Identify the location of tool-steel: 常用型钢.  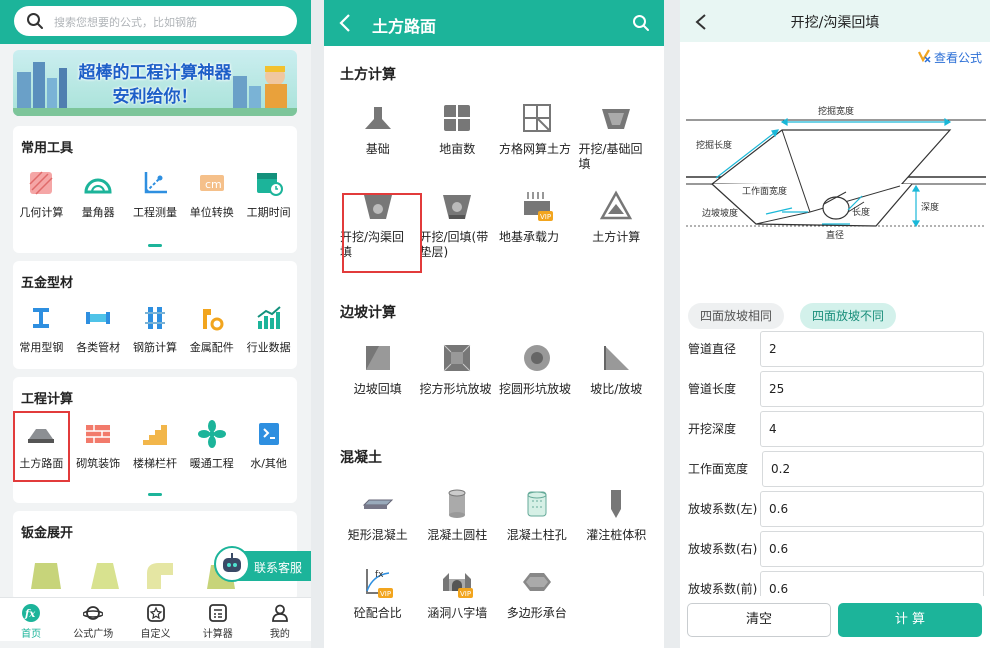
(41, 328).